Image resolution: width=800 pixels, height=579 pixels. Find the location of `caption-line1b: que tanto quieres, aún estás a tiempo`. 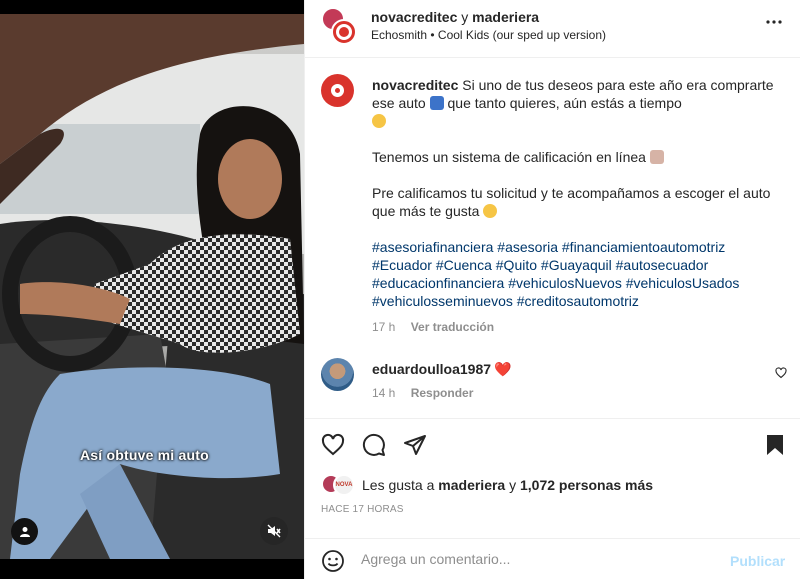

caption-line1b: que tanto quieres, aún estás a tiempo is located at coordinates (564, 103).